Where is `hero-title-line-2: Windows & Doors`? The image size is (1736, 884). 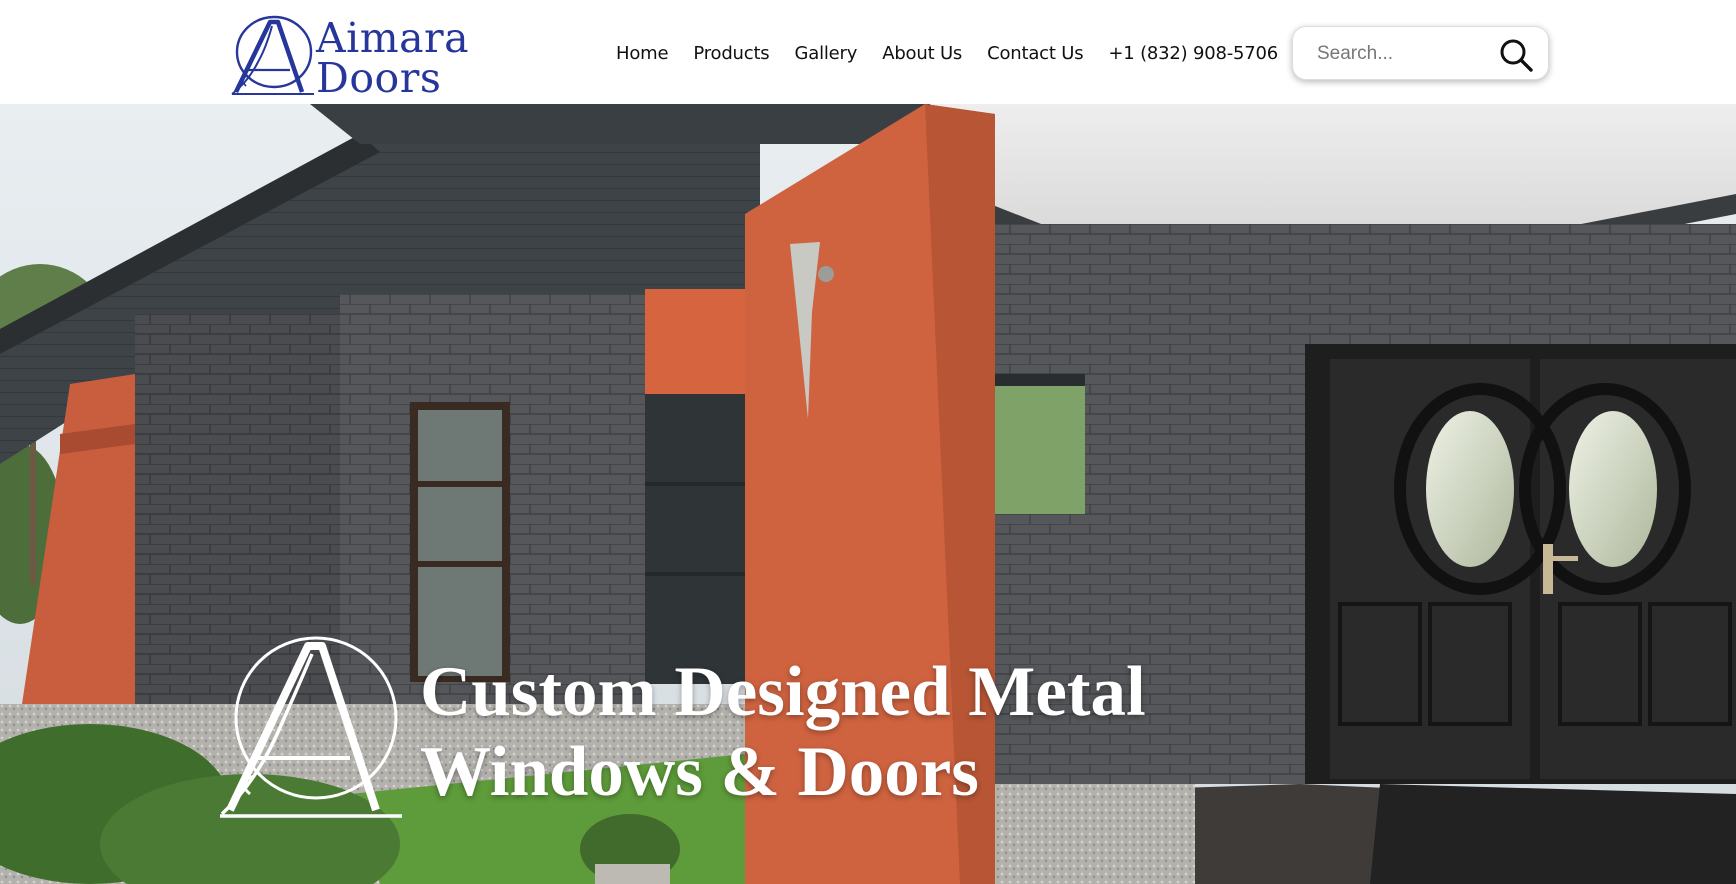 hero-title-line-2: Windows & Doors is located at coordinates (699, 772).